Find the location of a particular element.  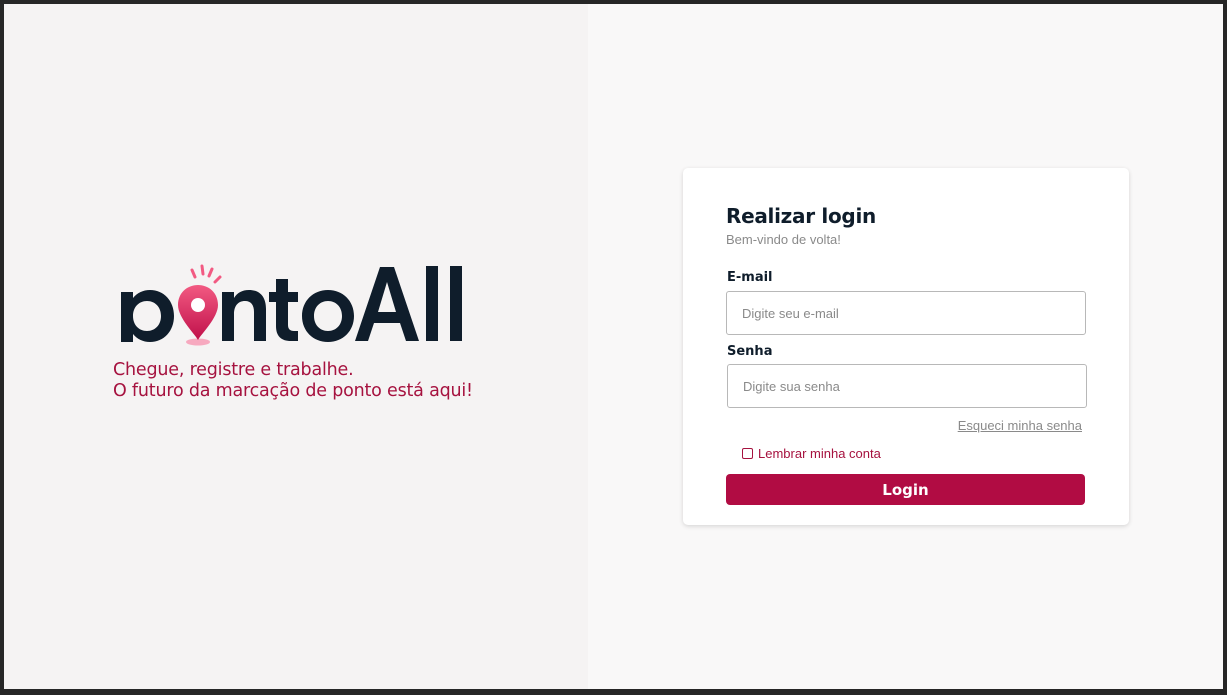

tagline-line-1: Chegue, registre e trabalhe. is located at coordinates (233, 370).